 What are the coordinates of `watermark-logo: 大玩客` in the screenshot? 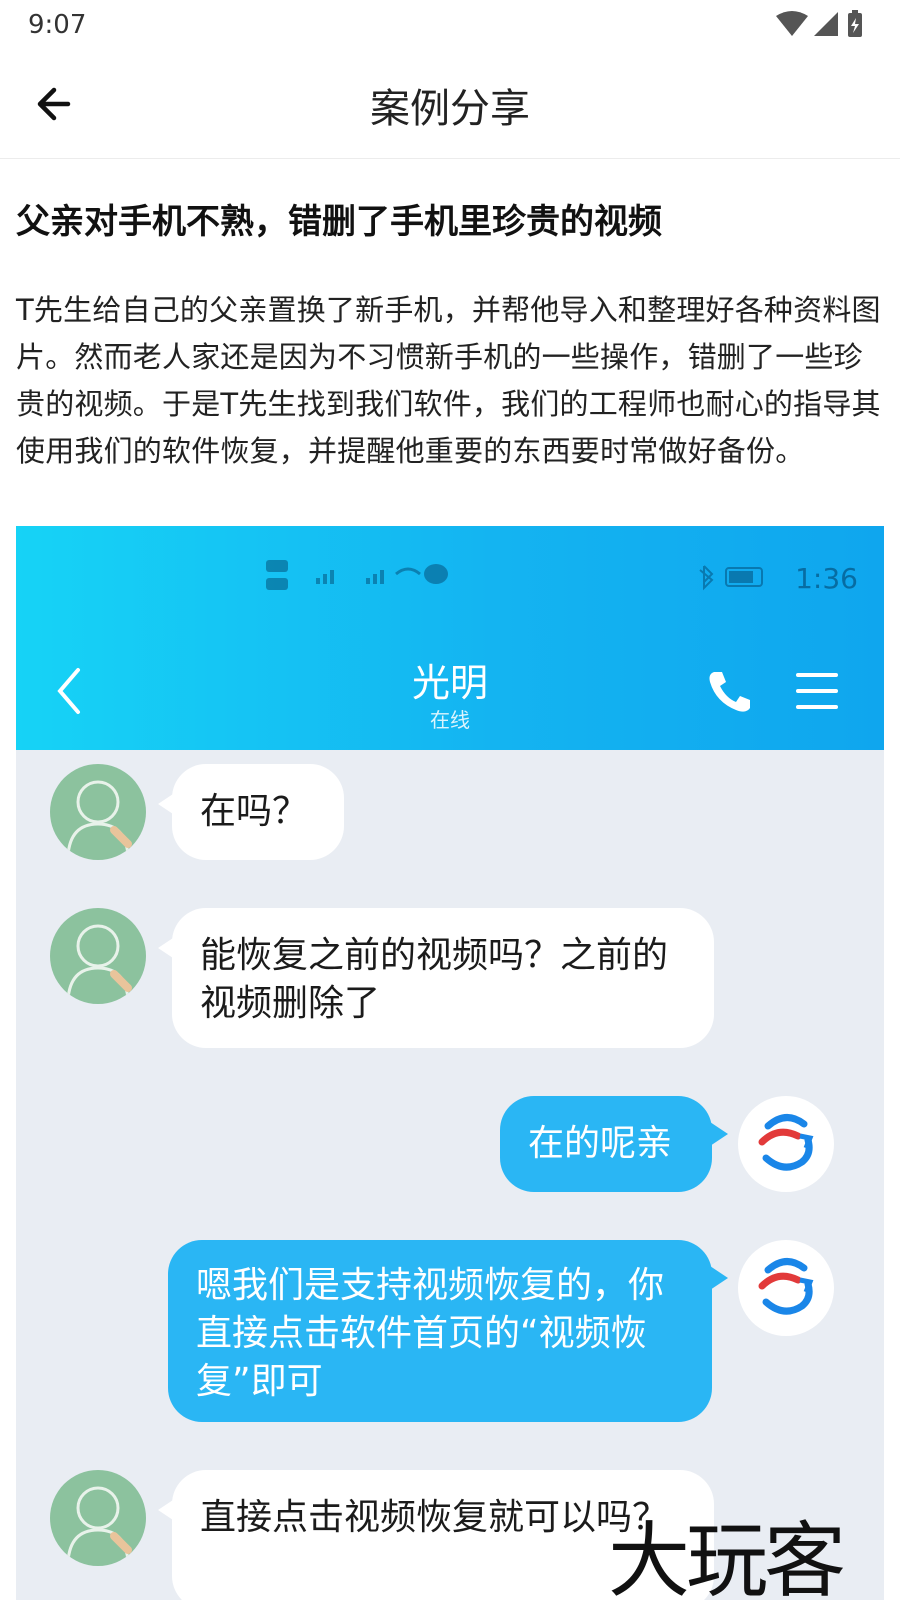 It's located at (727, 1561).